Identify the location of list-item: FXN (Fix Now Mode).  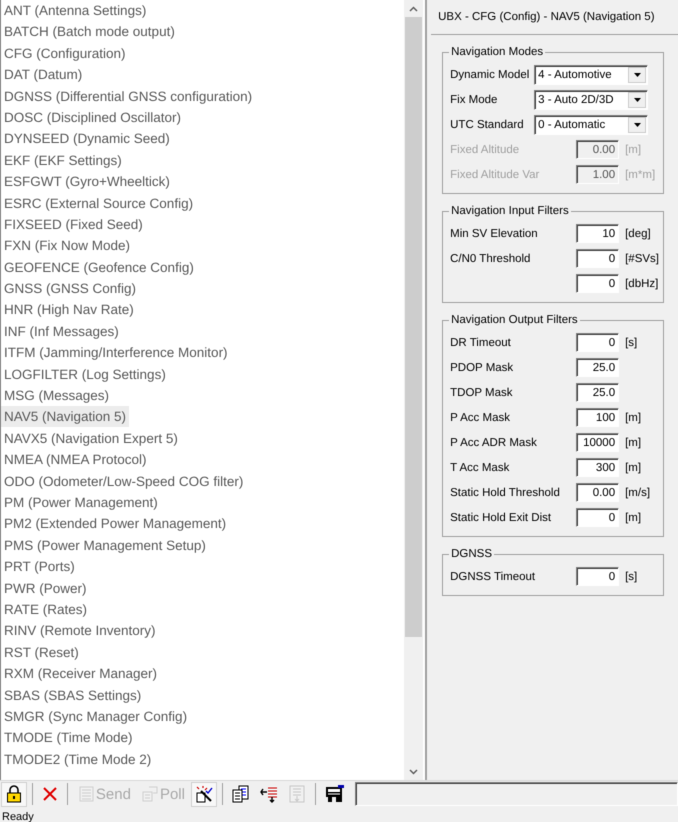
(67, 245).